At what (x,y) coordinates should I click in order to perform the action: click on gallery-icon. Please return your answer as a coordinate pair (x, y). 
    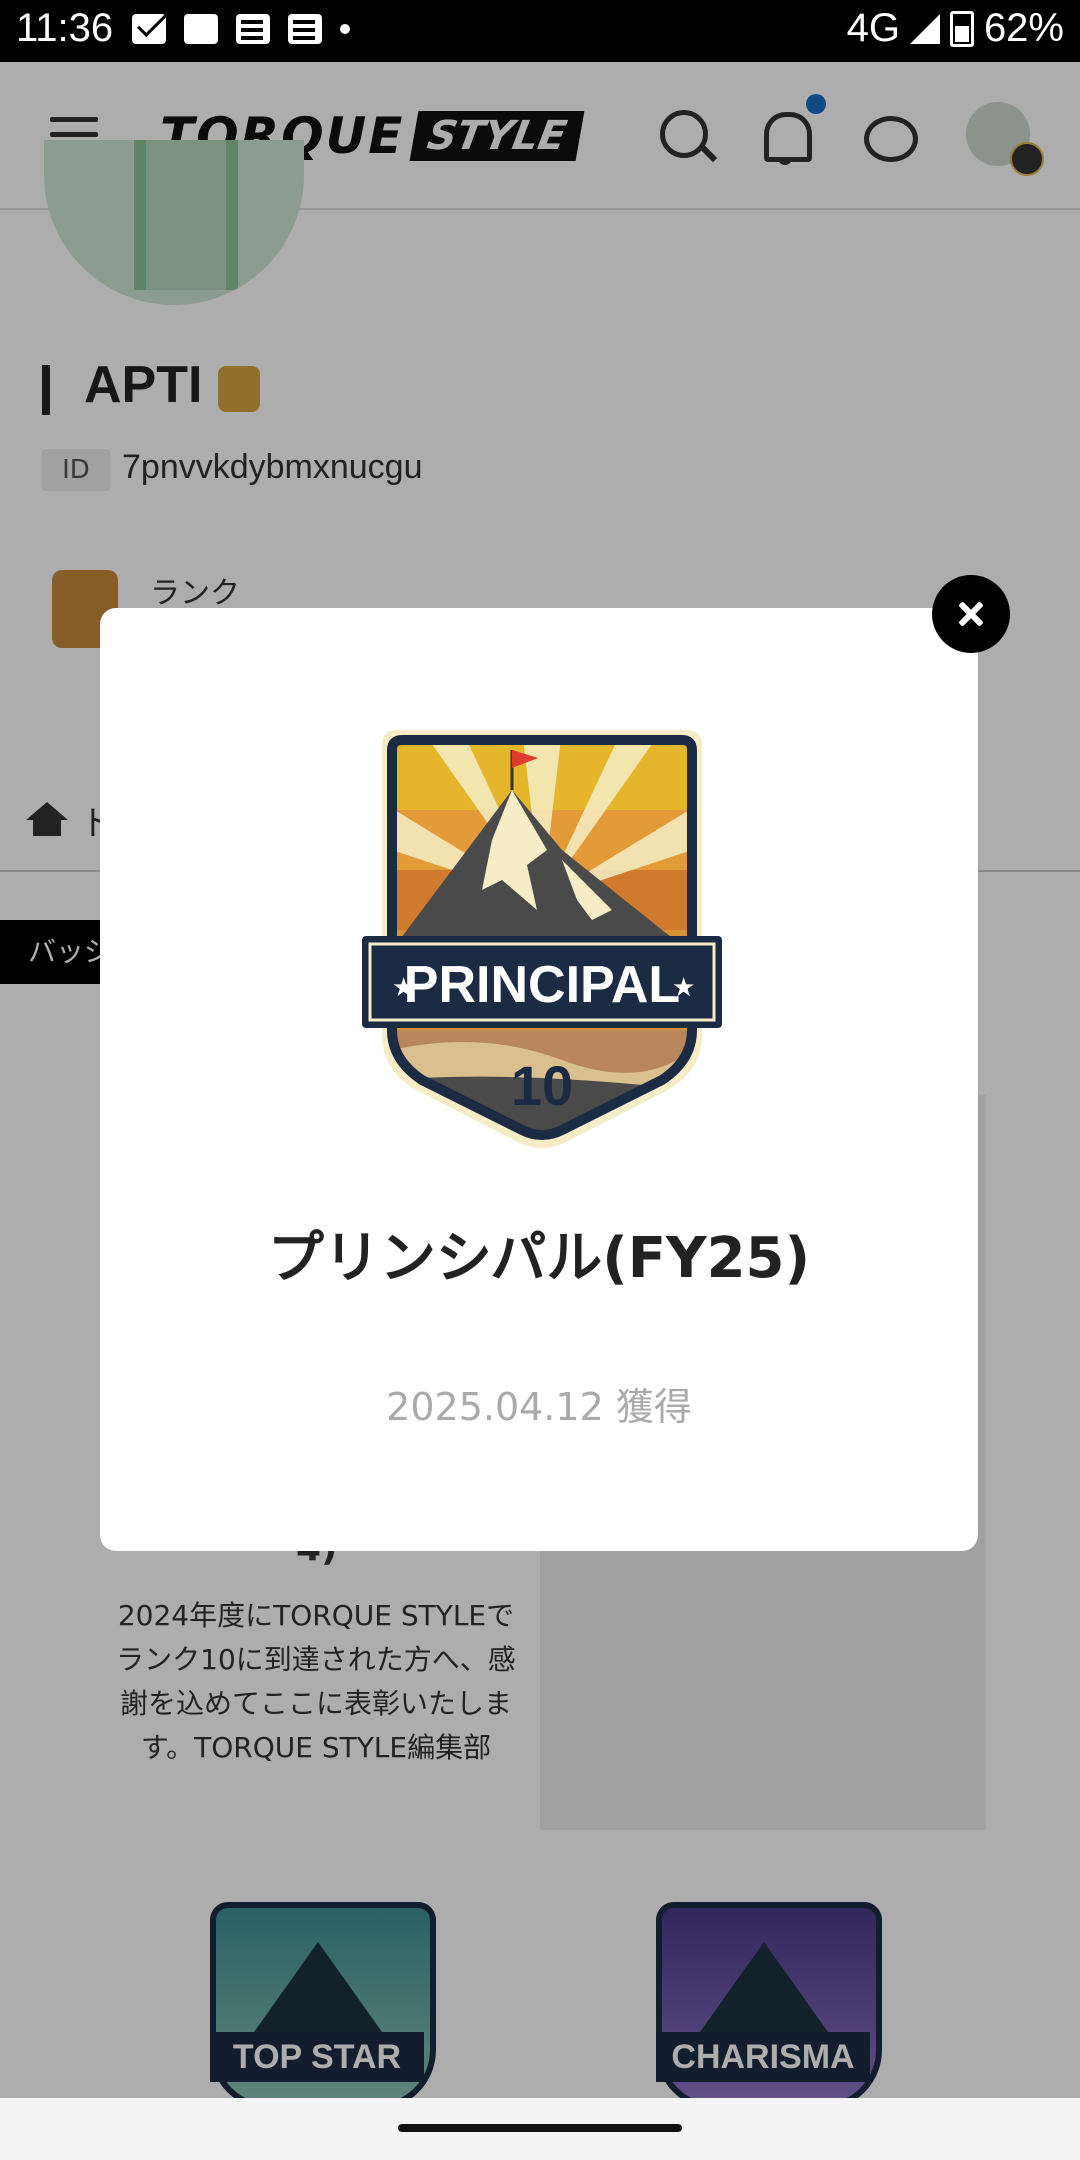
    Looking at the image, I should click on (201, 29).